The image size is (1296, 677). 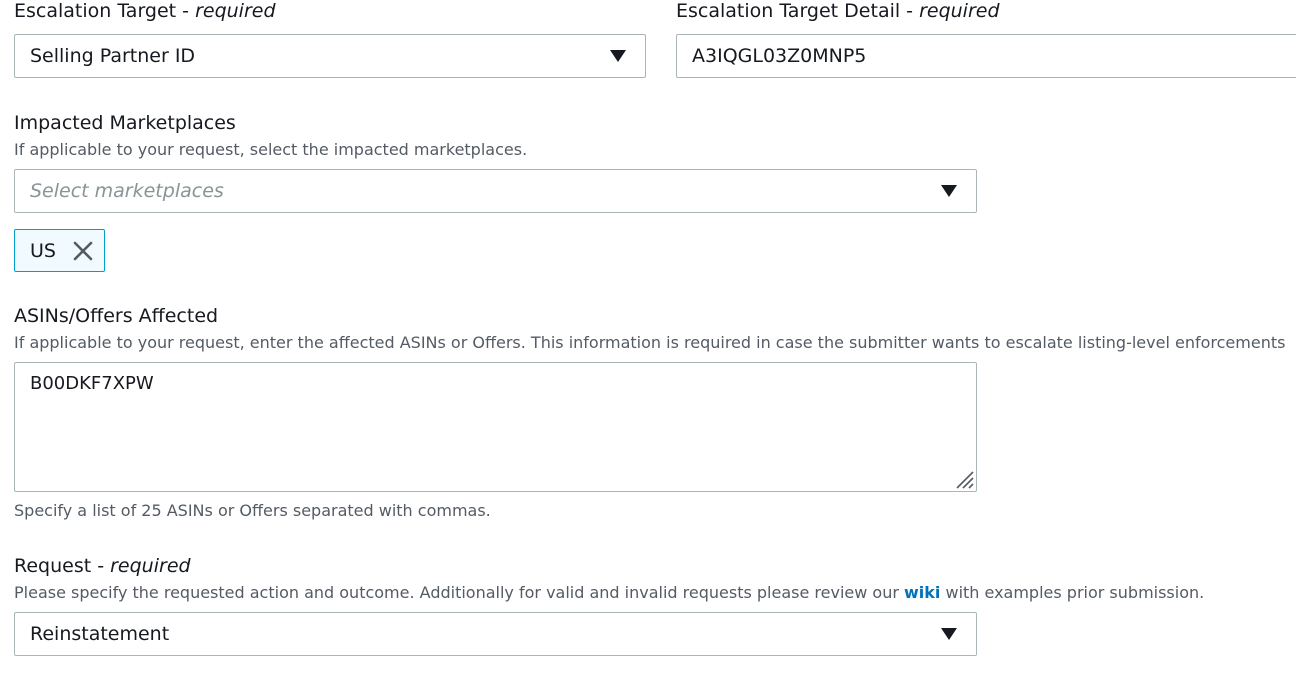 What do you see at coordinates (922, 592) in the screenshot?
I see `wiki-link: wiki` at bounding box center [922, 592].